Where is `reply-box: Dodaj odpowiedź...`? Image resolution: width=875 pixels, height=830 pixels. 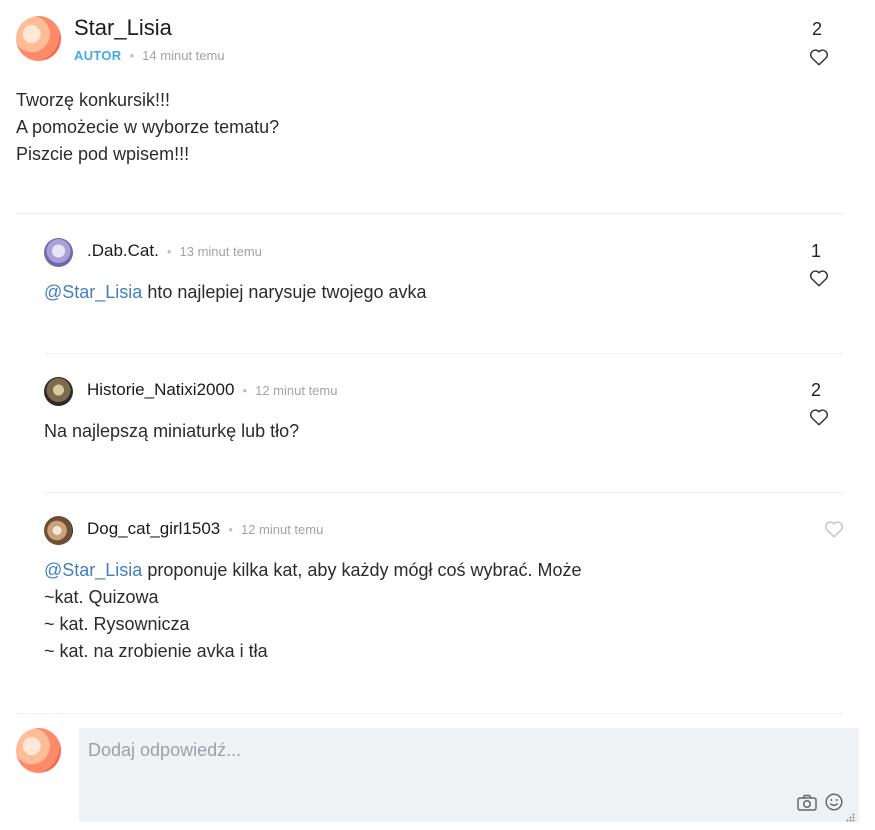
reply-box: Dodaj odpowiedź... is located at coordinates (469, 775).